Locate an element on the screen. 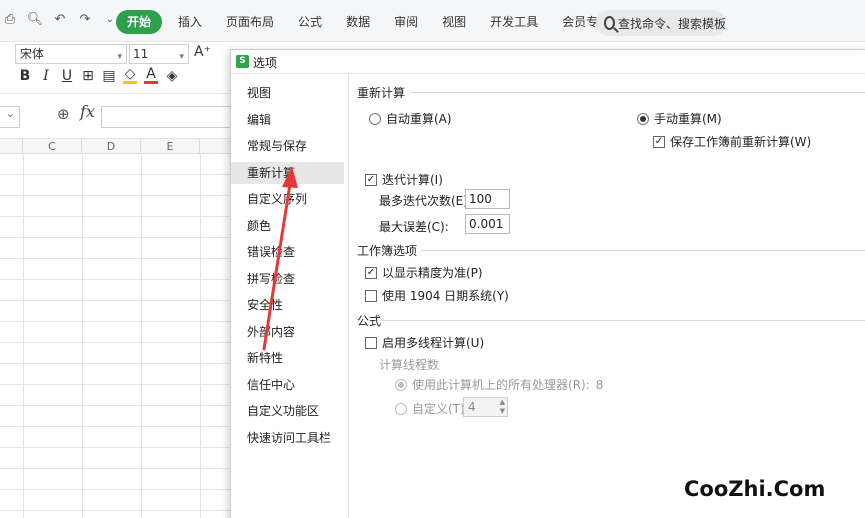  watermark: CooZhi.Com is located at coordinates (755, 489).